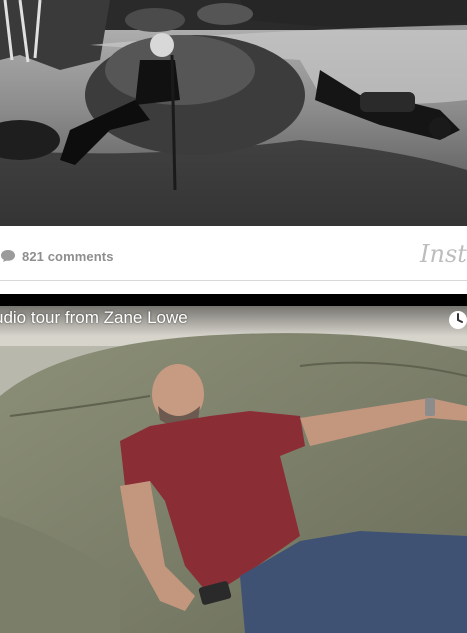 The image size is (467, 633). Describe the element at coordinates (94, 318) in the screenshot. I see `video-title: udio tour from Zane Lowe` at that location.